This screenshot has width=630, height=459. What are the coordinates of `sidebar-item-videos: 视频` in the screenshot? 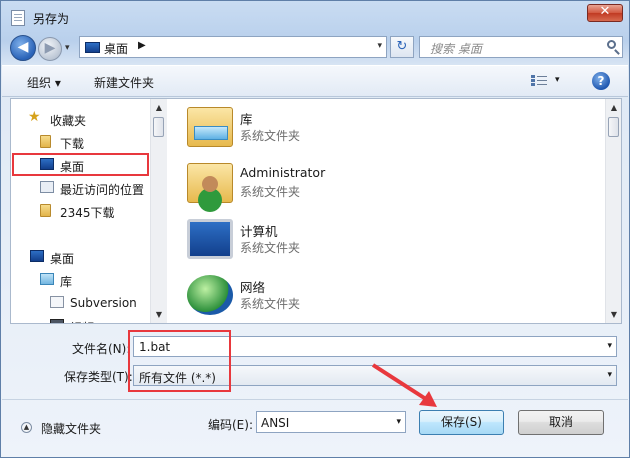 It's located at (81, 319).